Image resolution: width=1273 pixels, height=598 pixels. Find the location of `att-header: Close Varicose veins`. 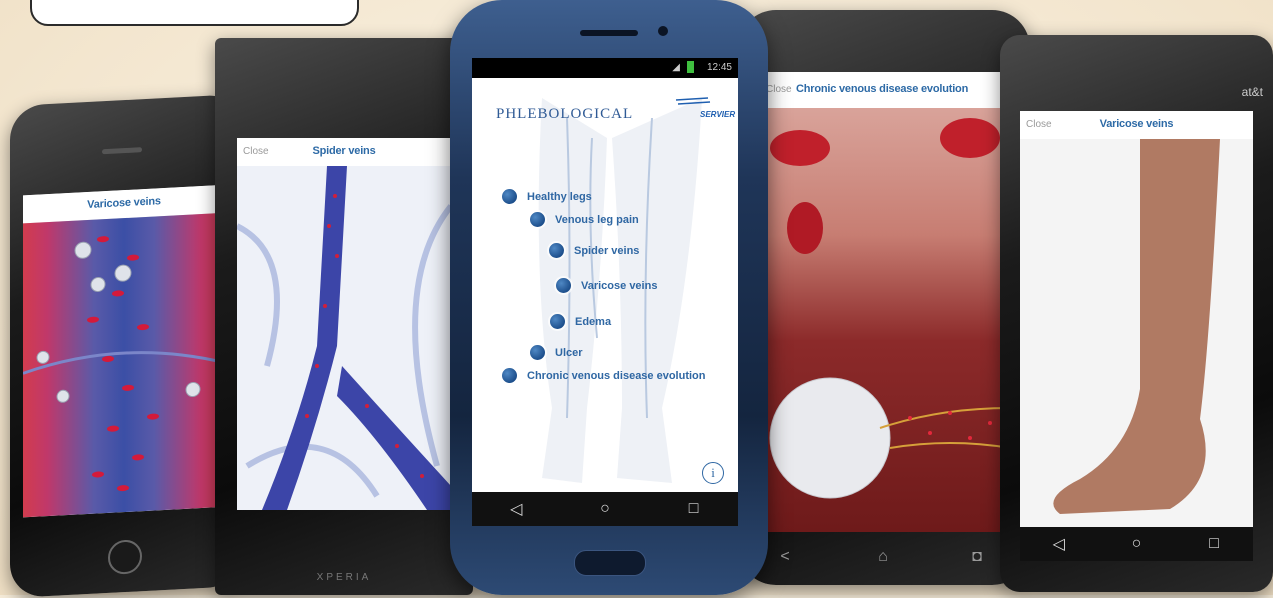

att-header: Close Varicose veins is located at coordinates (1136, 125).